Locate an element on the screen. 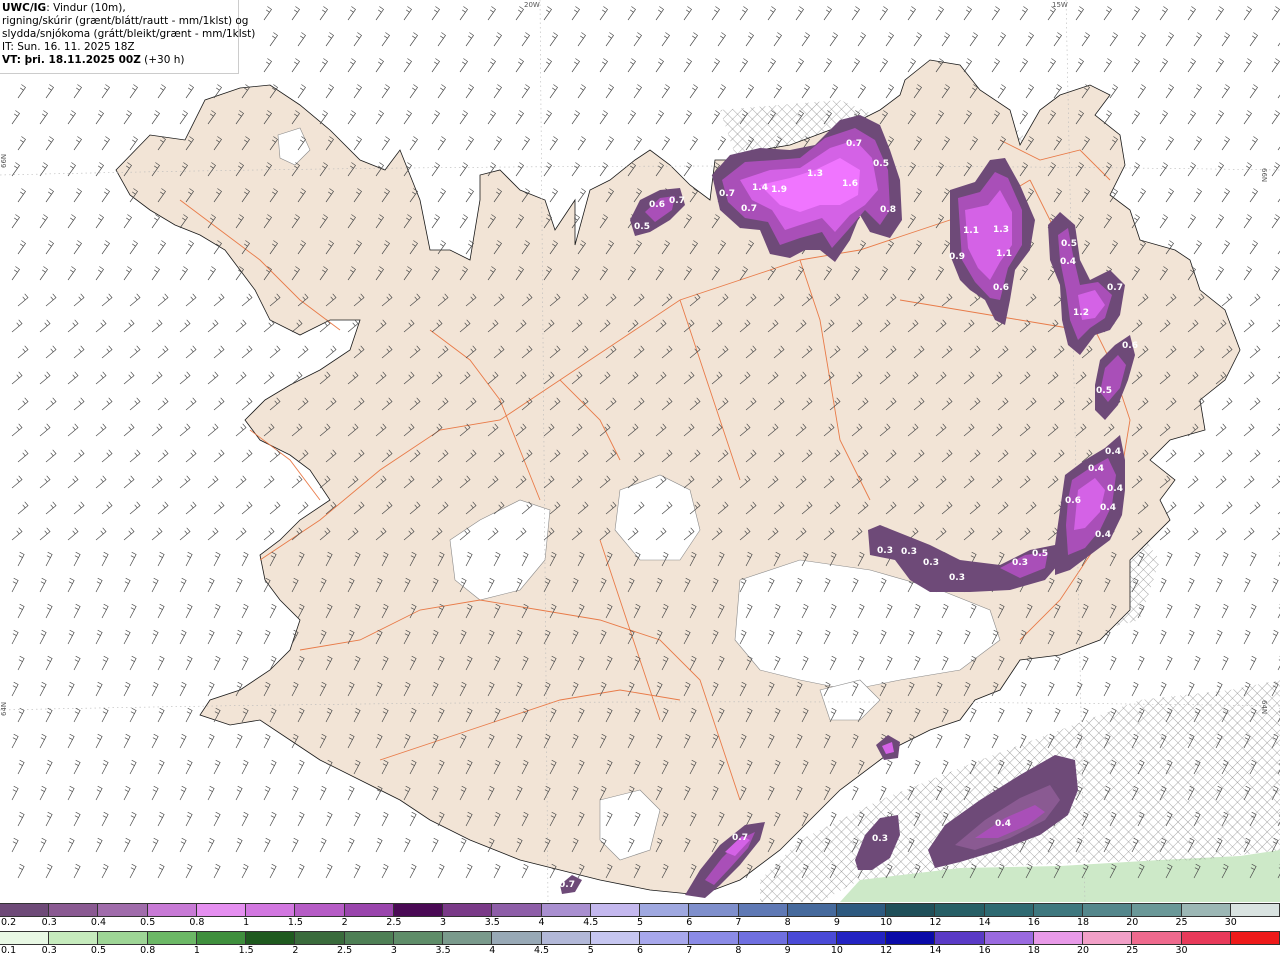  legend-tick-label: 2.5 is located at coordinates (345, 950).